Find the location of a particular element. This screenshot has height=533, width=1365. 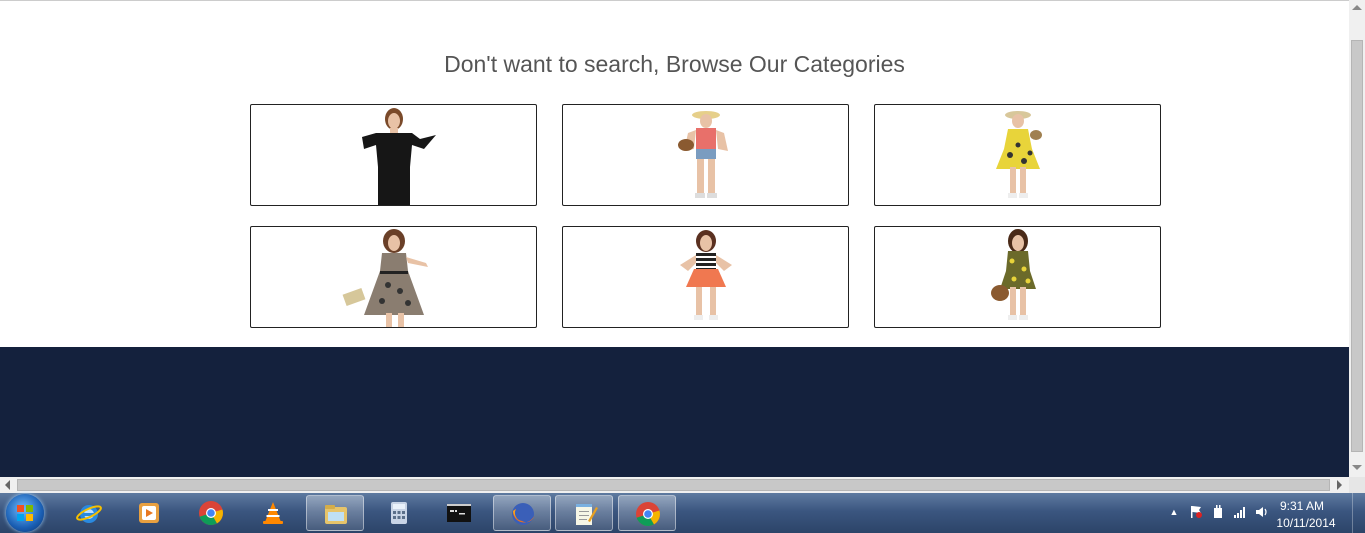

taskbar-media-player is located at coordinates (149, 513).